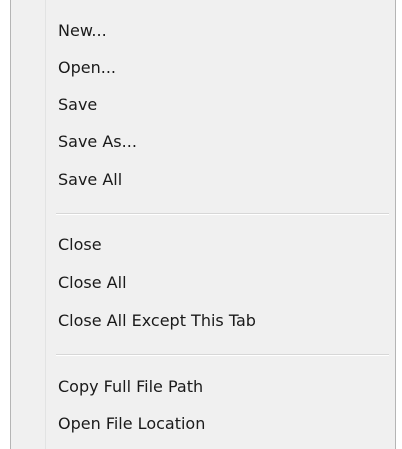 This screenshot has width=402, height=449. I want to click on menu-item-copy-full-file-path: Copy Full File Path, so click(220, 387).